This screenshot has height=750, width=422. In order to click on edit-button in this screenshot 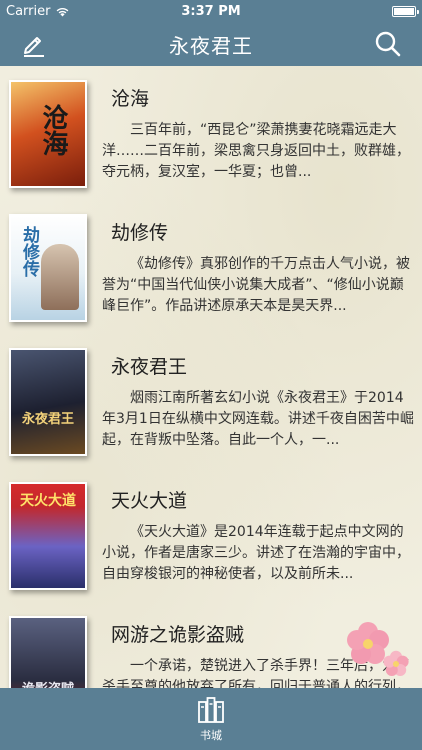, I will do `click(34, 44)`.